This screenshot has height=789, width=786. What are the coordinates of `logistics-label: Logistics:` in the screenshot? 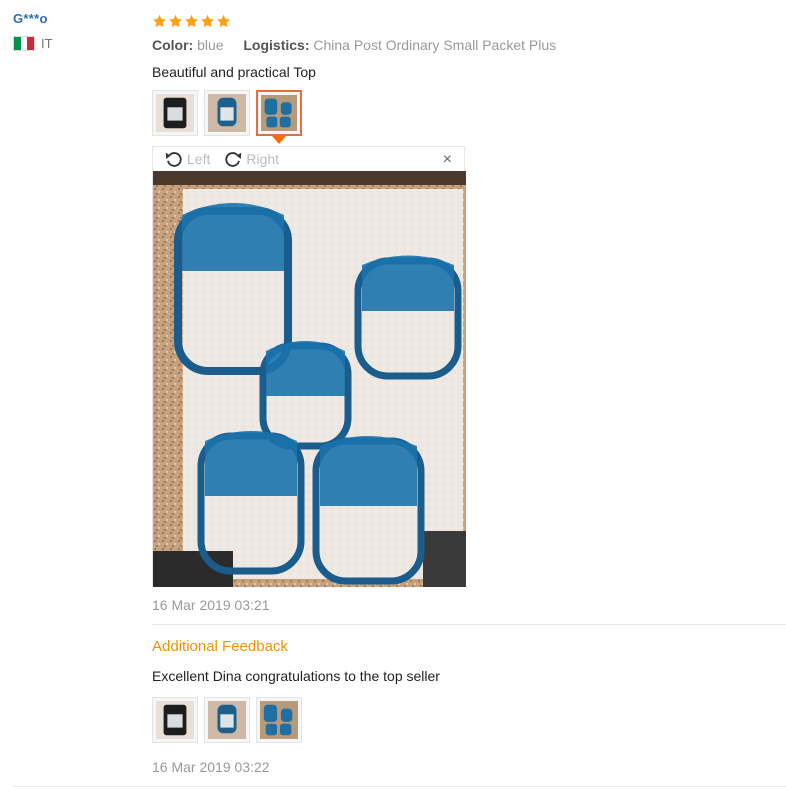 It's located at (276, 45).